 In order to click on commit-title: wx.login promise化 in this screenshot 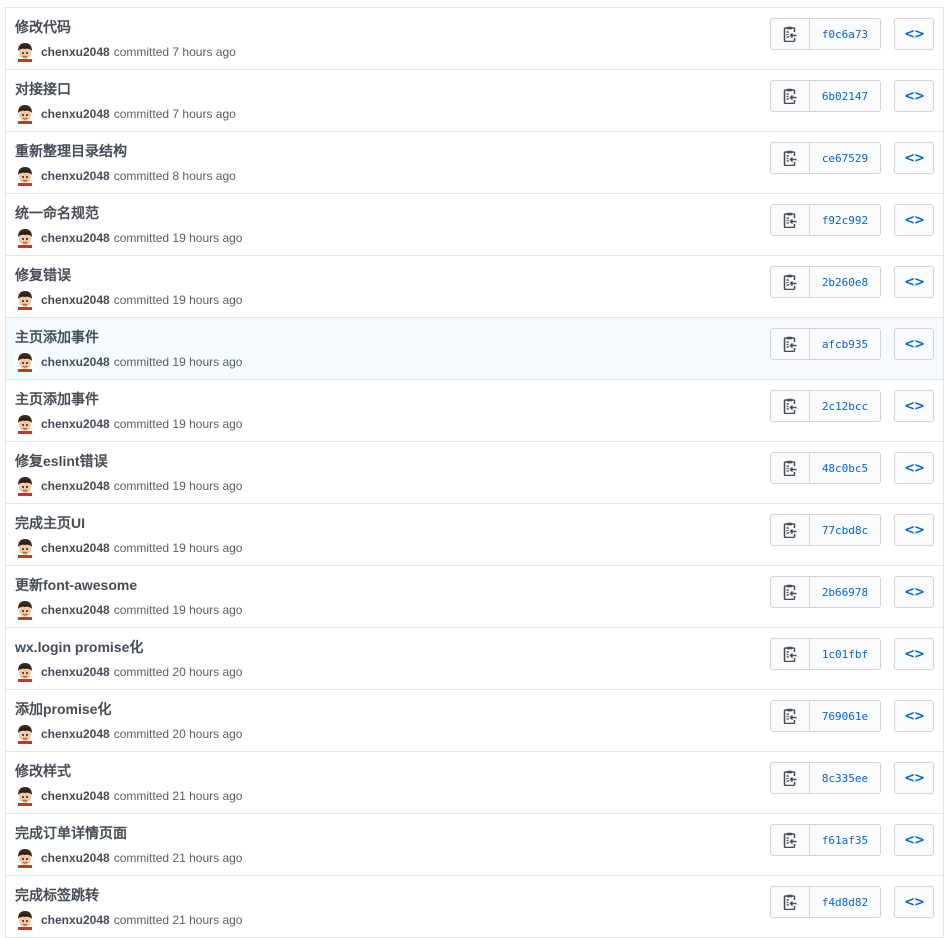, I will do `click(79, 647)`.